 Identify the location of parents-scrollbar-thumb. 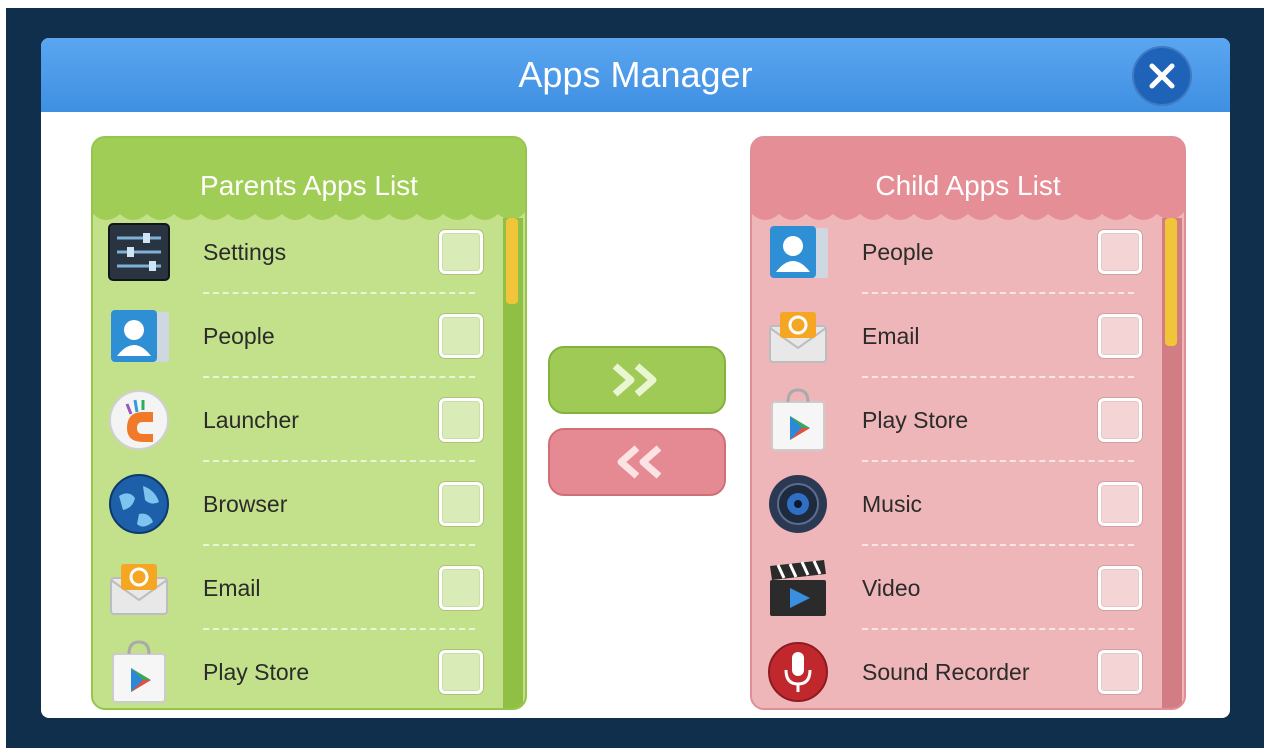
(512, 261).